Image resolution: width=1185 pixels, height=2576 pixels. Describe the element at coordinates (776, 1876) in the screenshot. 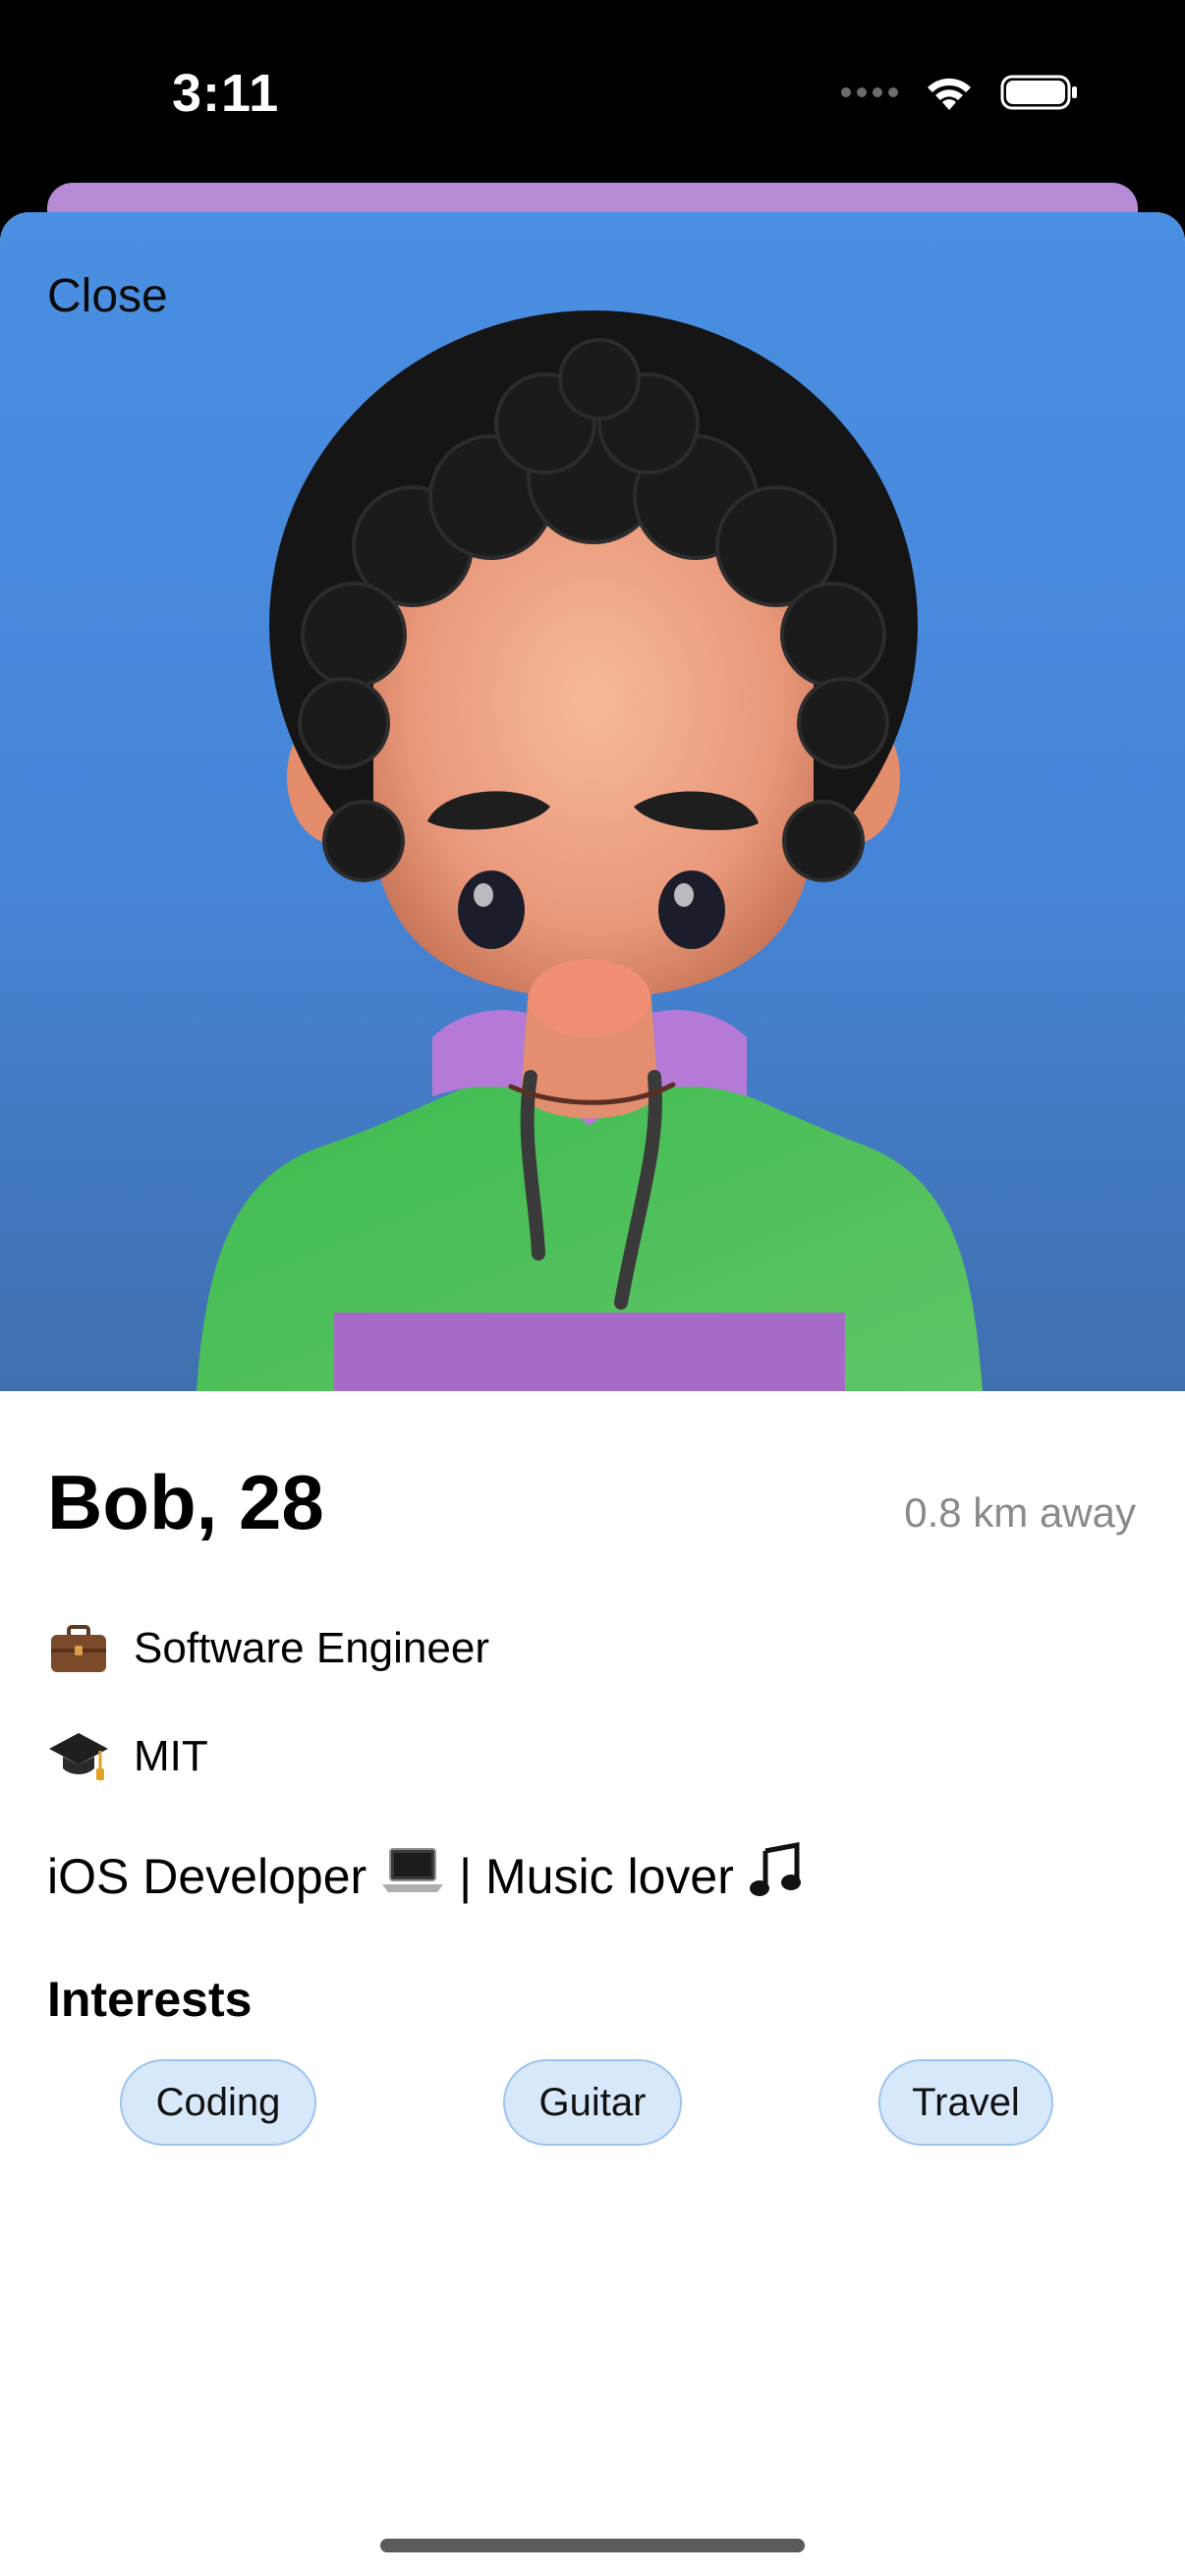

I see `music-note-icon` at that location.